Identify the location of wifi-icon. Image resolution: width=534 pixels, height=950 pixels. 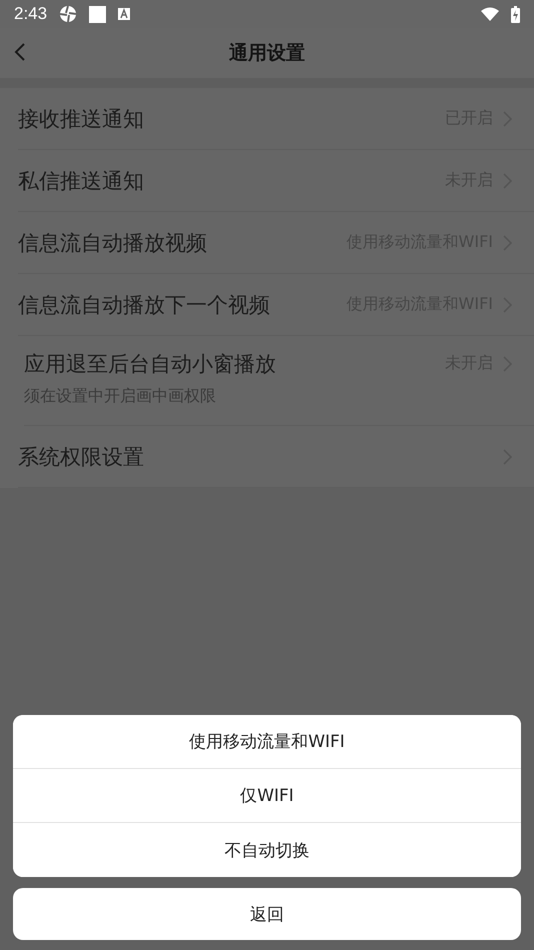
(490, 14).